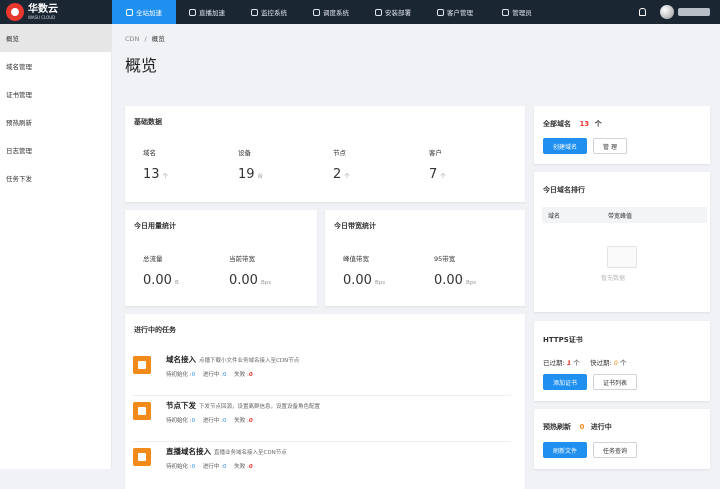 The image size is (720, 489). I want to click on basic-data-card: 基础数据 域名 13 个 设备 19 台 节点 2个 客户 7个, so click(325, 154).